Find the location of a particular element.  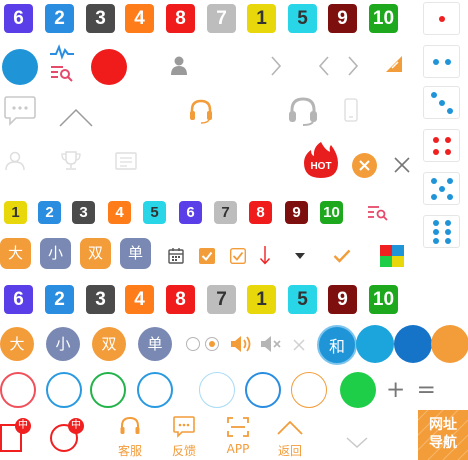

red-ball is located at coordinates (109, 67).